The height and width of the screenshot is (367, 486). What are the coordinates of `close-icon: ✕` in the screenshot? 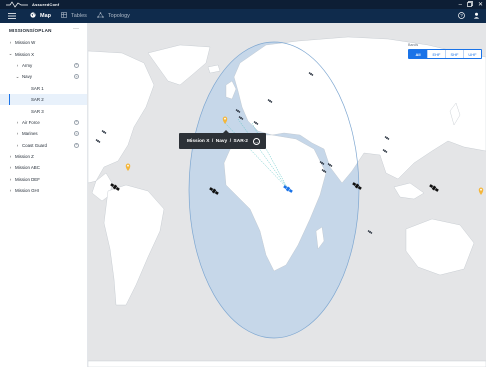 It's located at (480, 4).